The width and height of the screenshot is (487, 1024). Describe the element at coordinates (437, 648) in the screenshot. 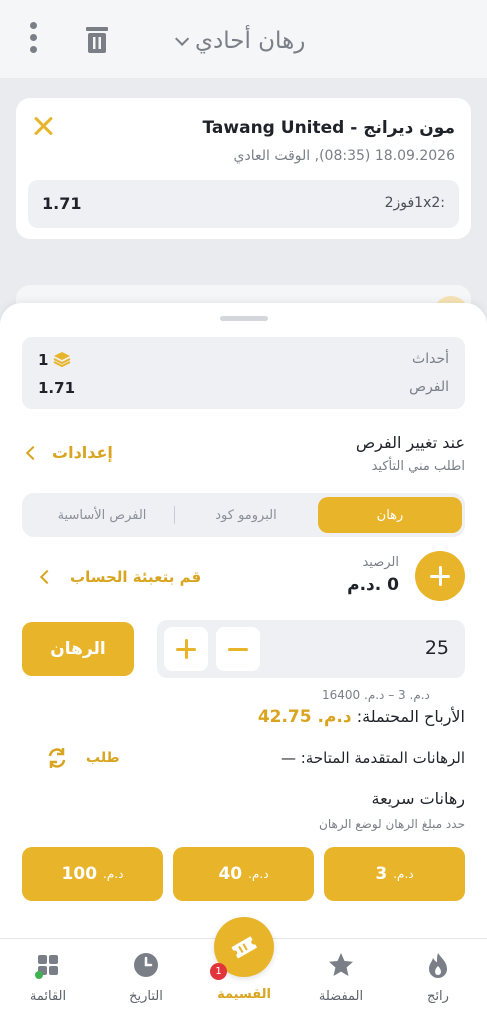

I see `stake-value: 25` at that location.